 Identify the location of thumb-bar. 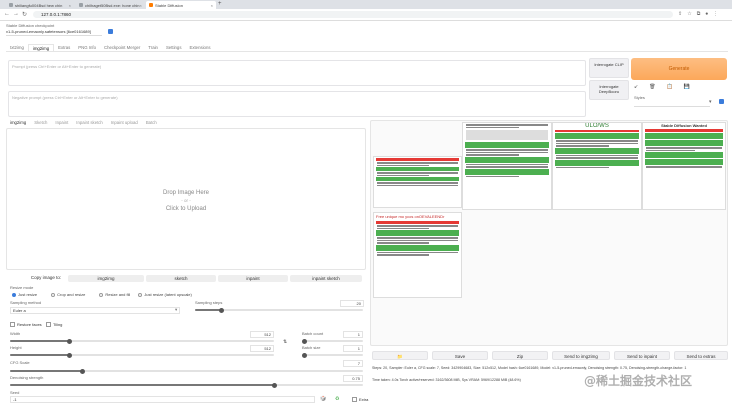
(684, 136).